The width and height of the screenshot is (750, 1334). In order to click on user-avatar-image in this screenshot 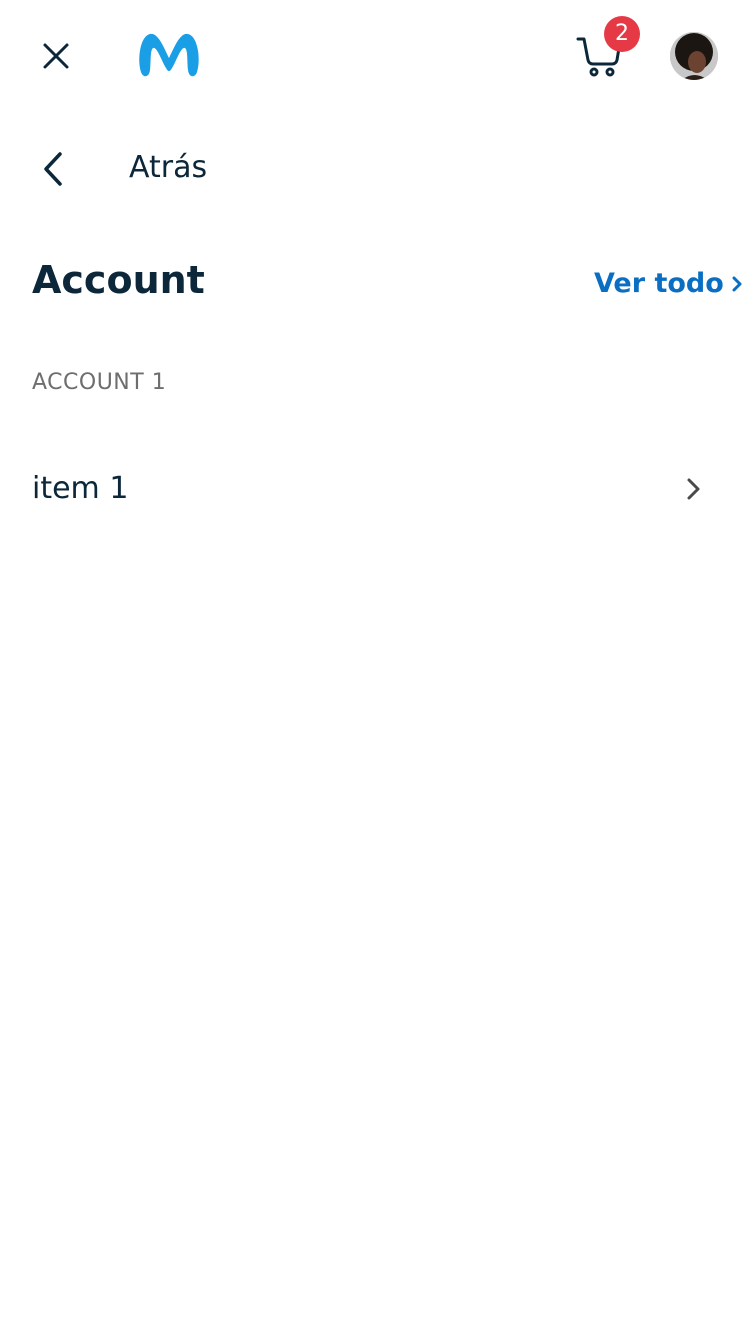, I will do `click(694, 56)`.